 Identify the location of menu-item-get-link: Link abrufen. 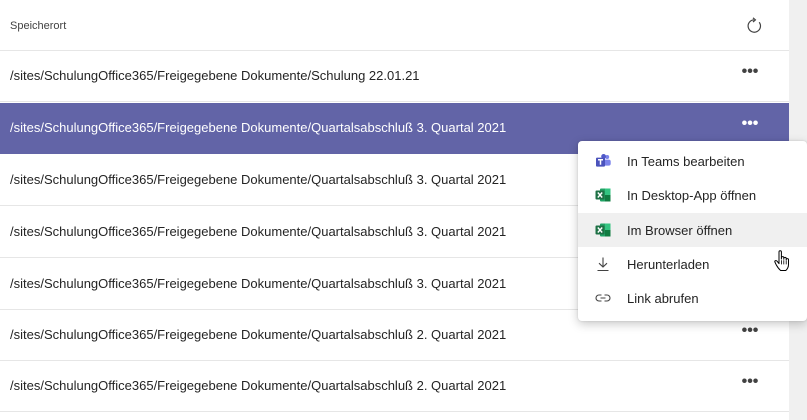
(692, 298).